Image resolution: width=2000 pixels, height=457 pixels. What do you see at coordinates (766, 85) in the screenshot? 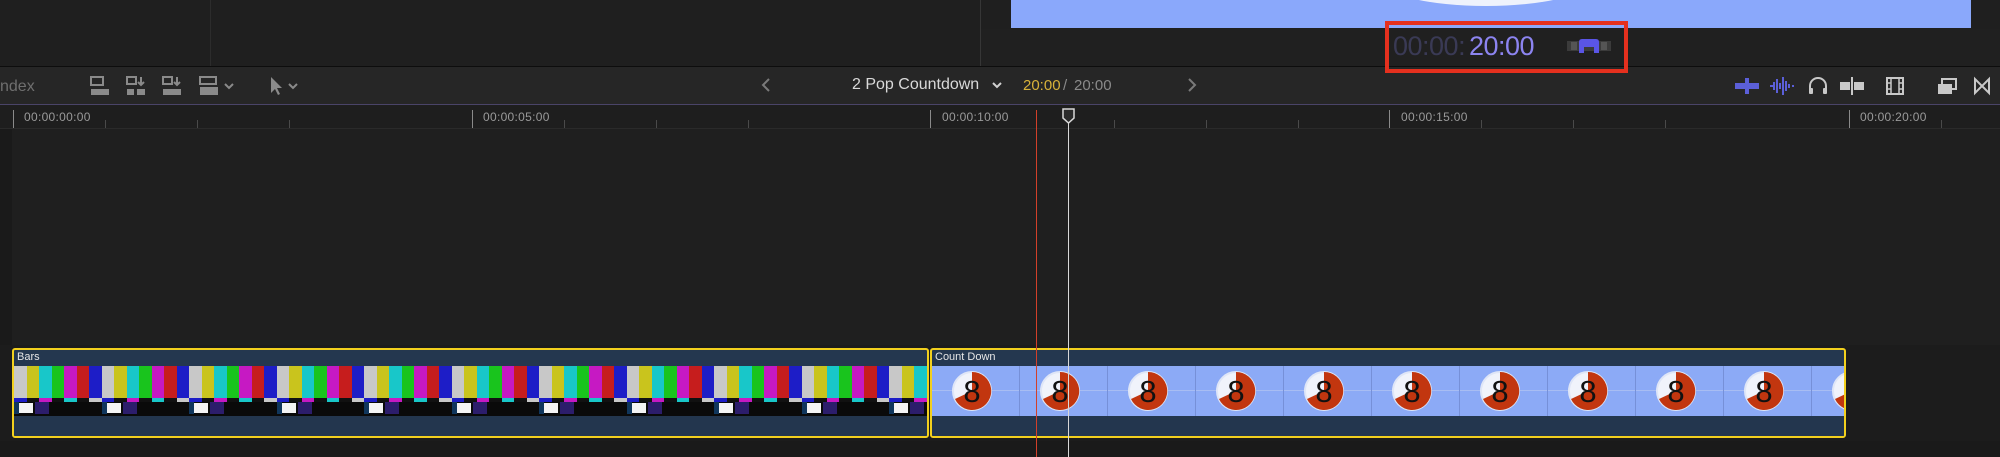
I see `previous-project-icon` at bounding box center [766, 85].